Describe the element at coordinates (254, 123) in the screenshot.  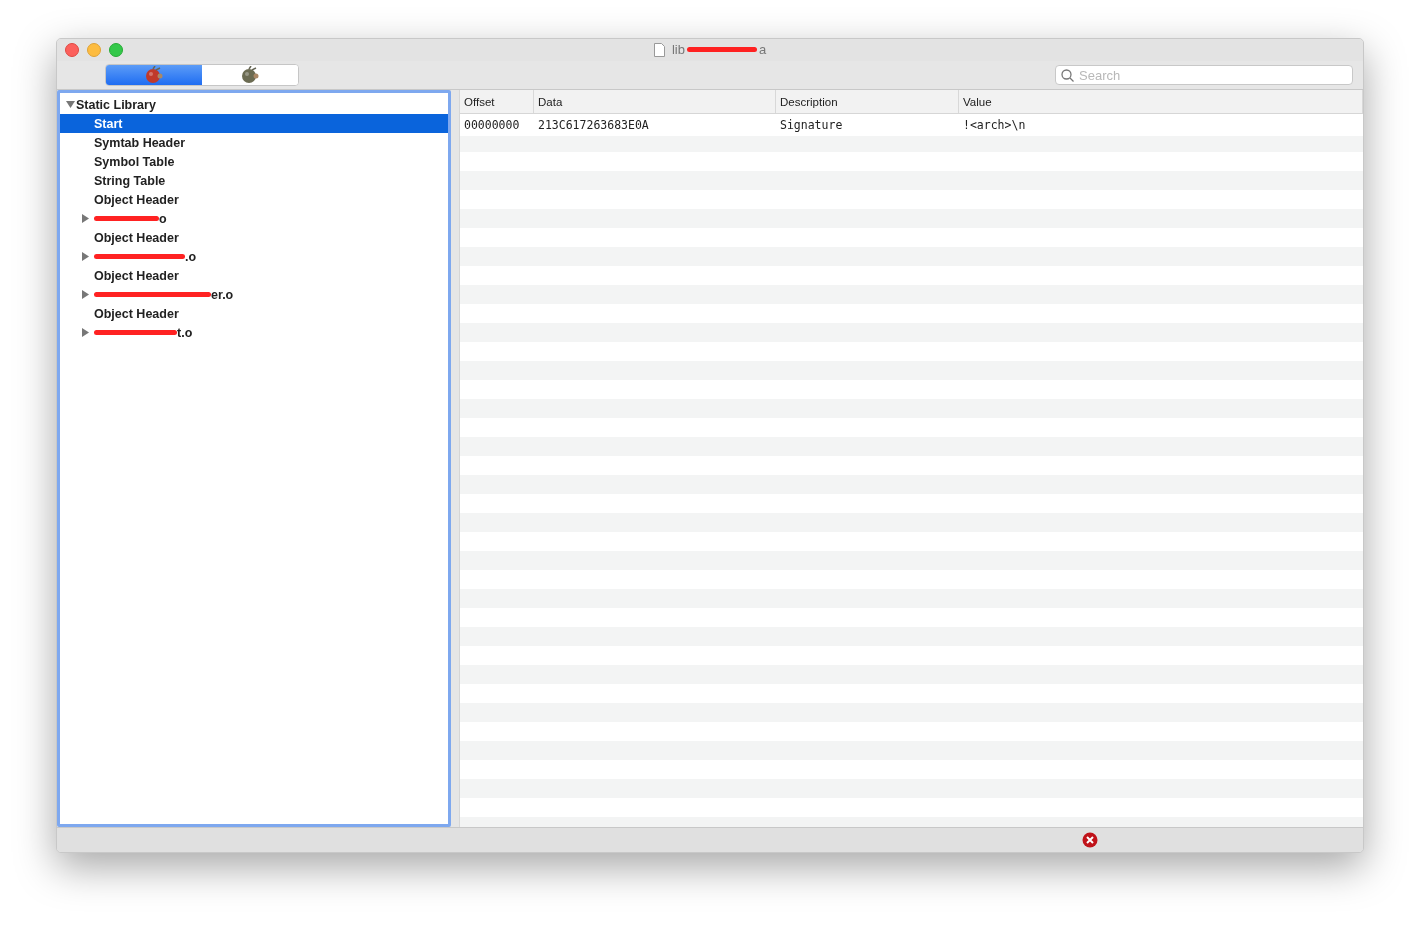
I see `tree-item: Start` at that location.